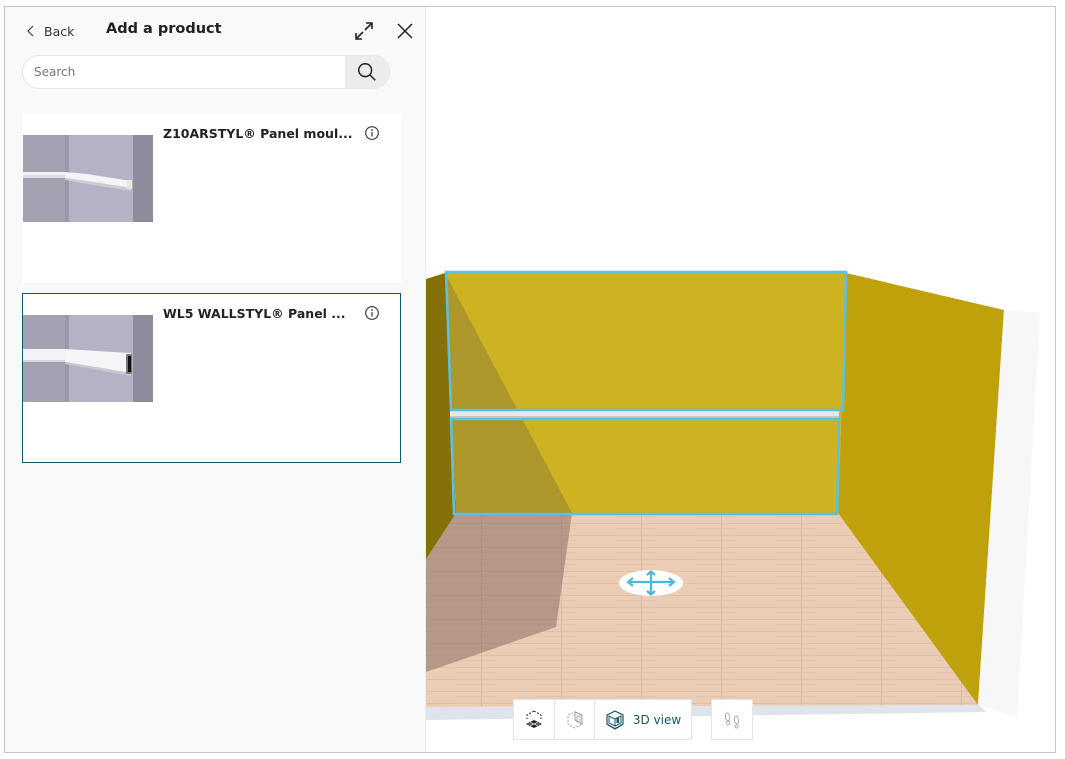 This screenshot has height=759, width=1065. What do you see at coordinates (59, 31) in the screenshot?
I see `back-label: Back` at bounding box center [59, 31].